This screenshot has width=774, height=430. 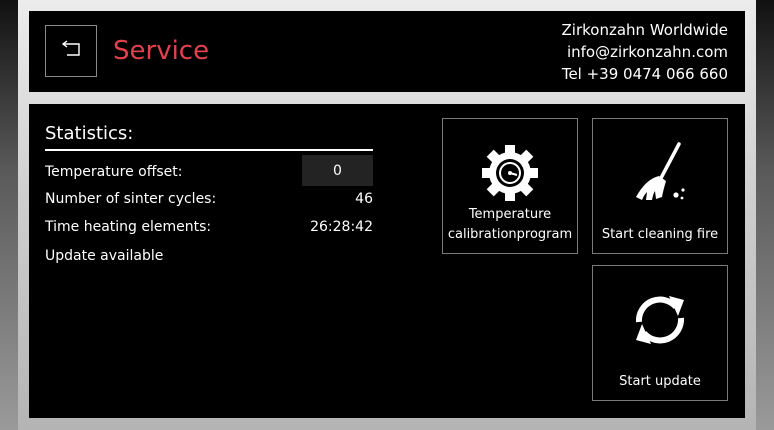 What do you see at coordinates (660, 381) in the screenshot?
I see `start-update-label: Start update` at bounding box center [660, 381].